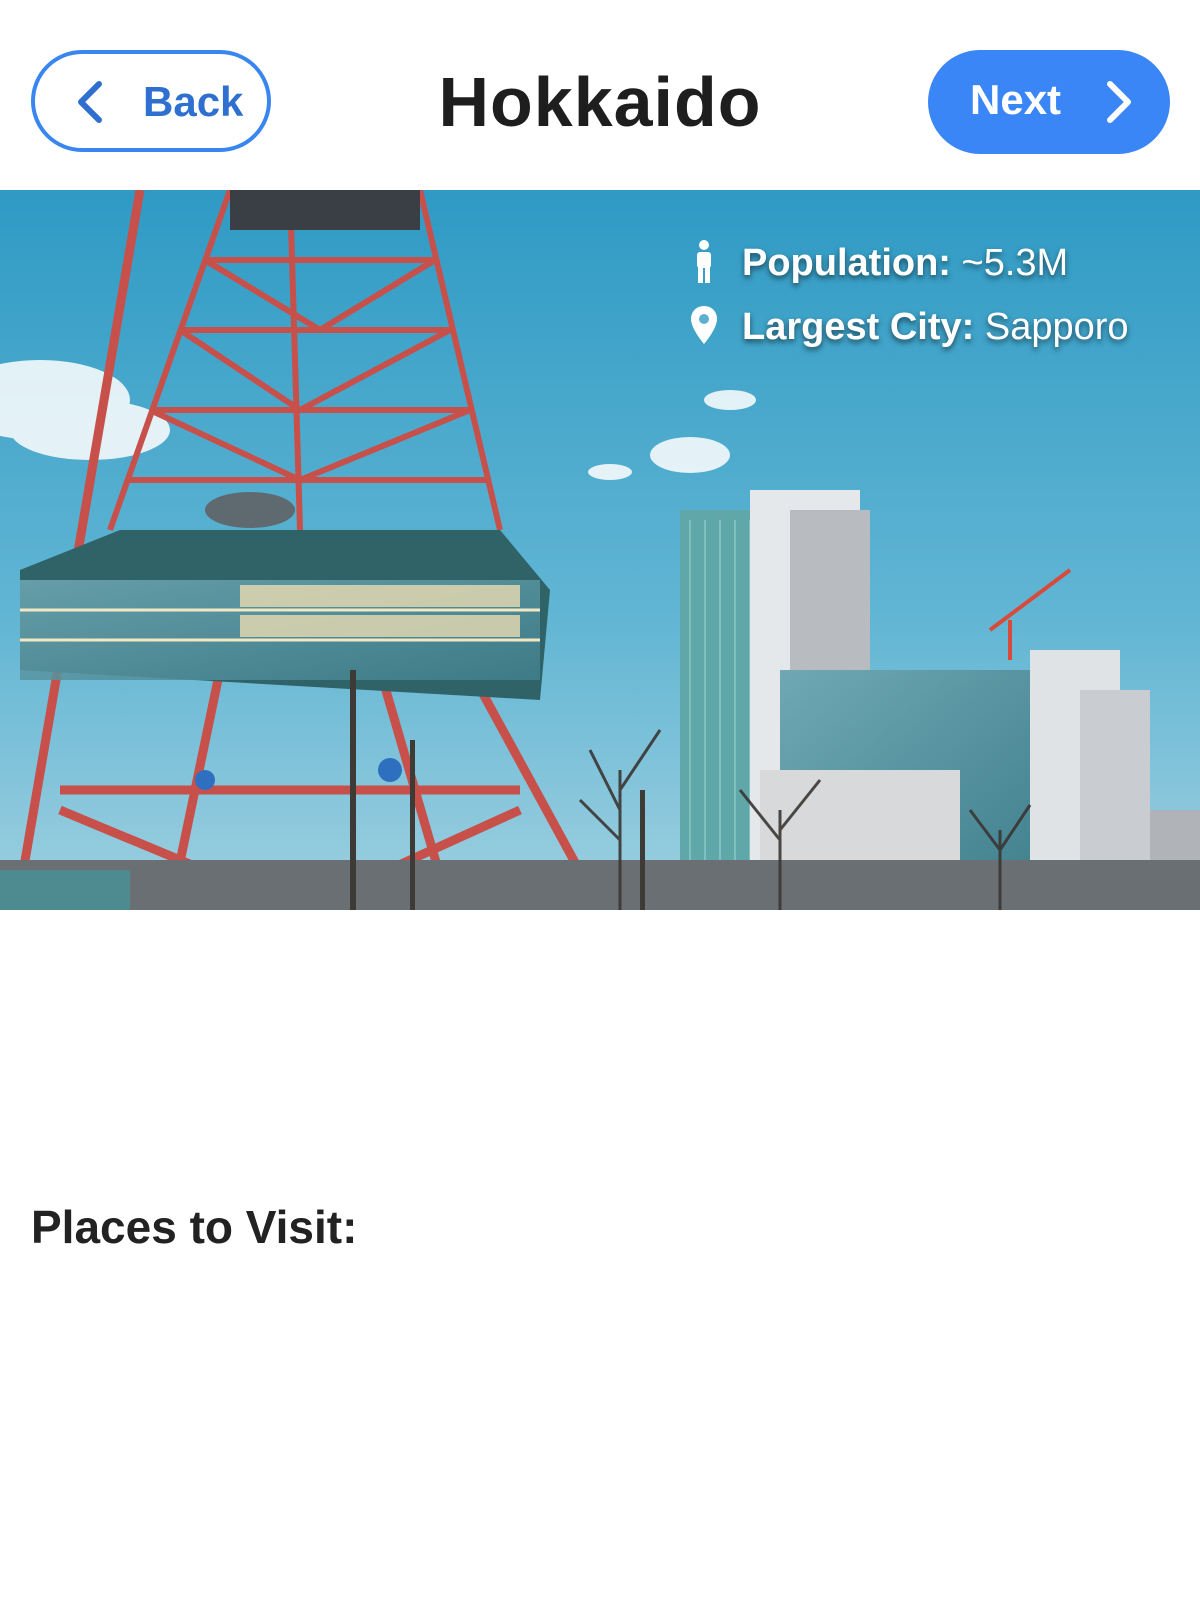 The height and width of the screenshot is (1600, 1200). Describe the element at coordinates (1016, 99) in the screenshot. I see `next-button-label: Next` at that location.